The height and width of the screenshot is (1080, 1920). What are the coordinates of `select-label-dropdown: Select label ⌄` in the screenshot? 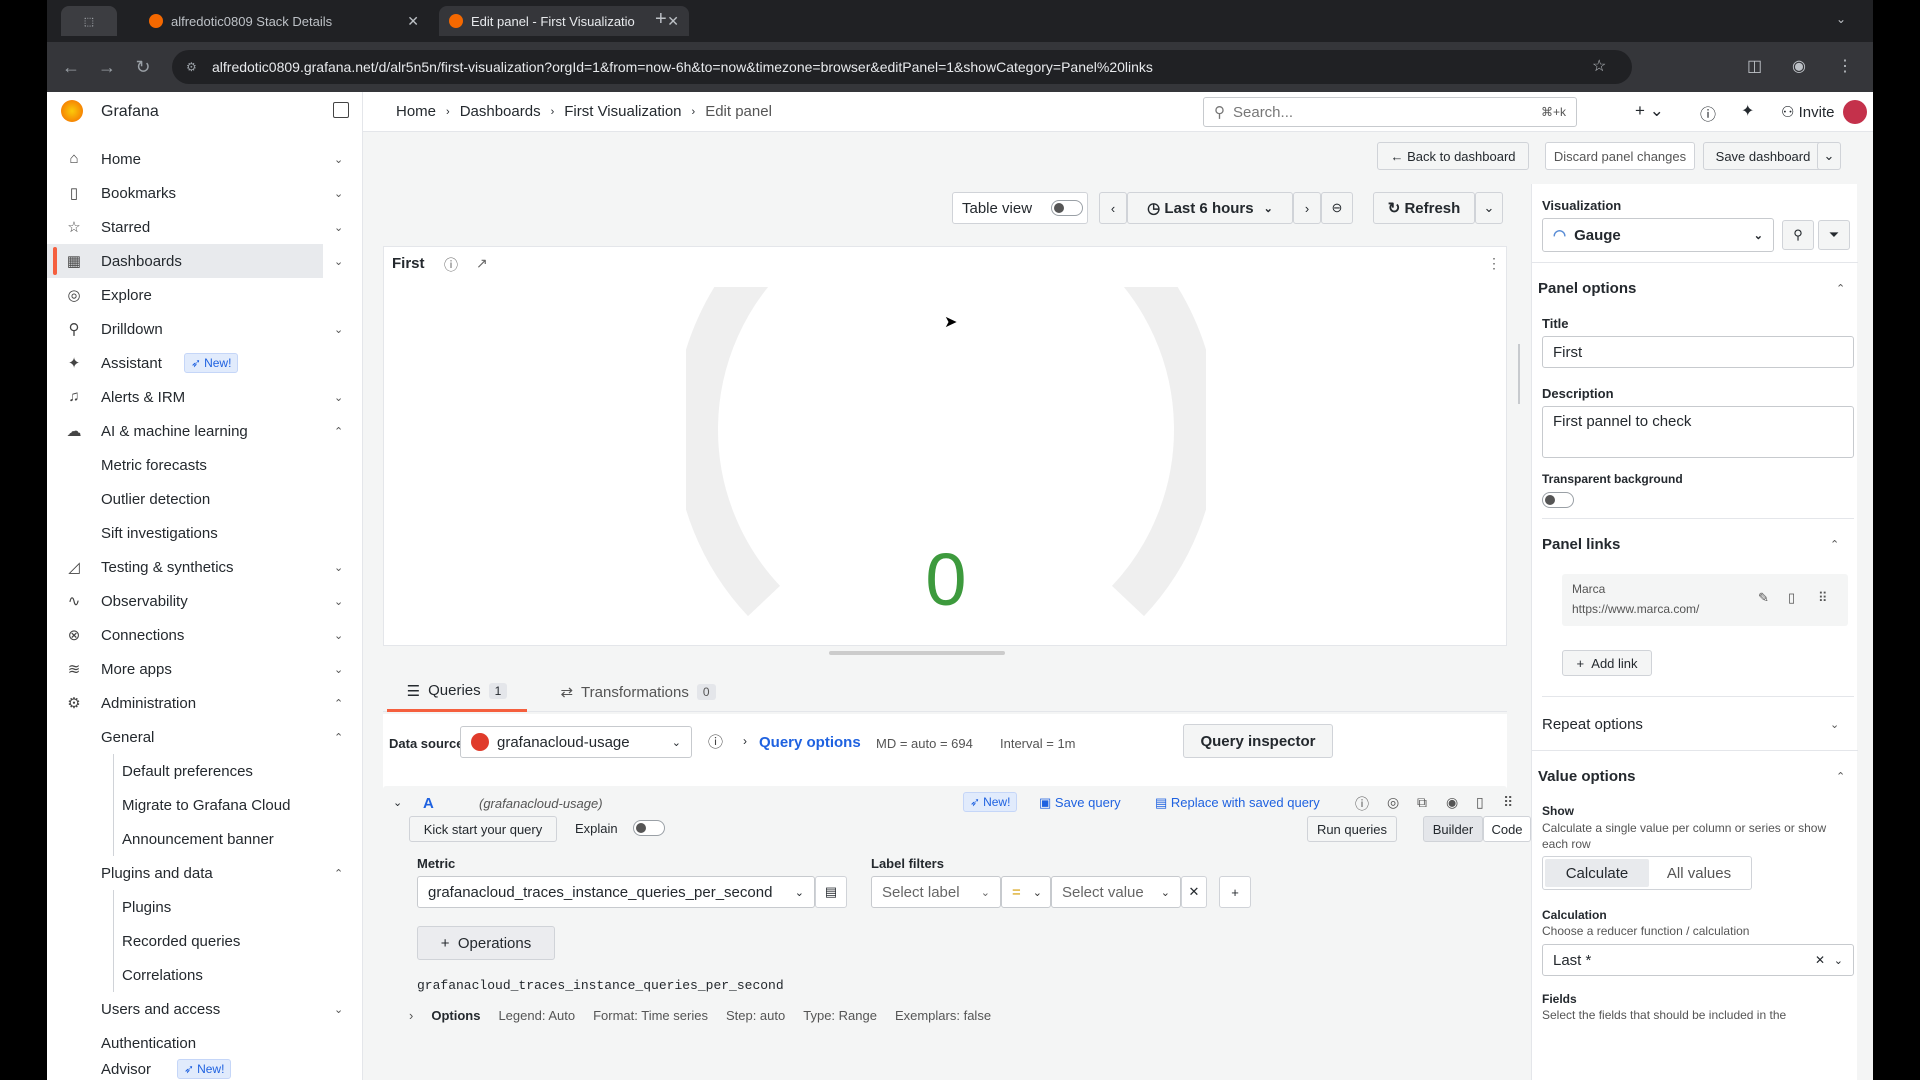 It's located at (936, 892).